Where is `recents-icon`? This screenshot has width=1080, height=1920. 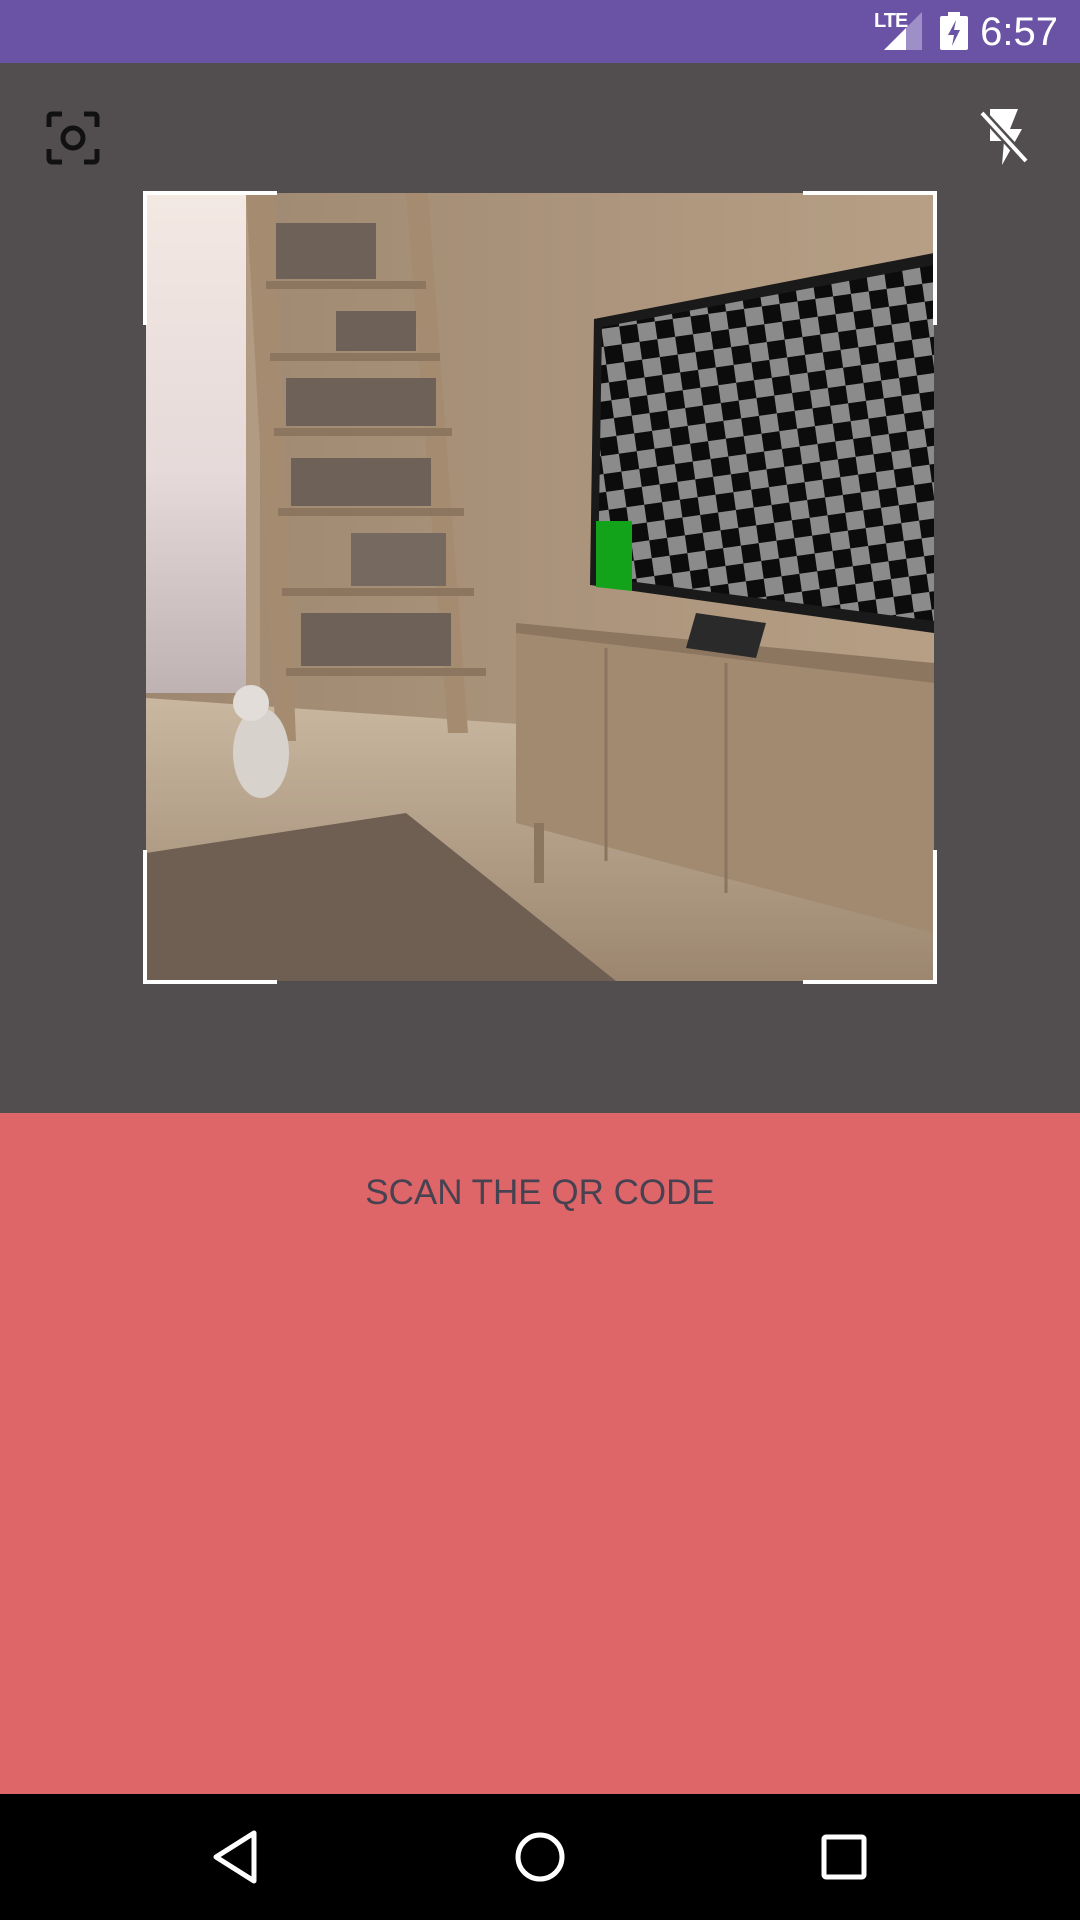
recents-icon is located at coordinates (844, 1857).